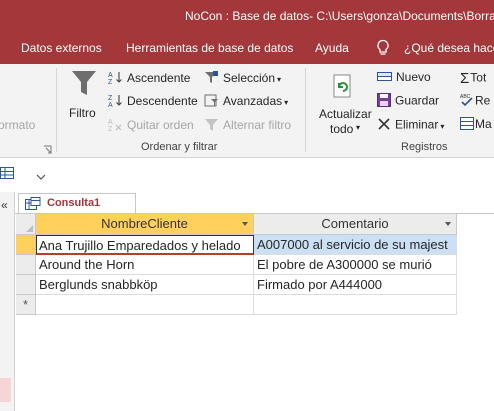 This screenshot has height=411, width=494. Describe the element at coordinates (413, 77) in the screenshot. I see `nuevo-label: Nuevo` at that location.